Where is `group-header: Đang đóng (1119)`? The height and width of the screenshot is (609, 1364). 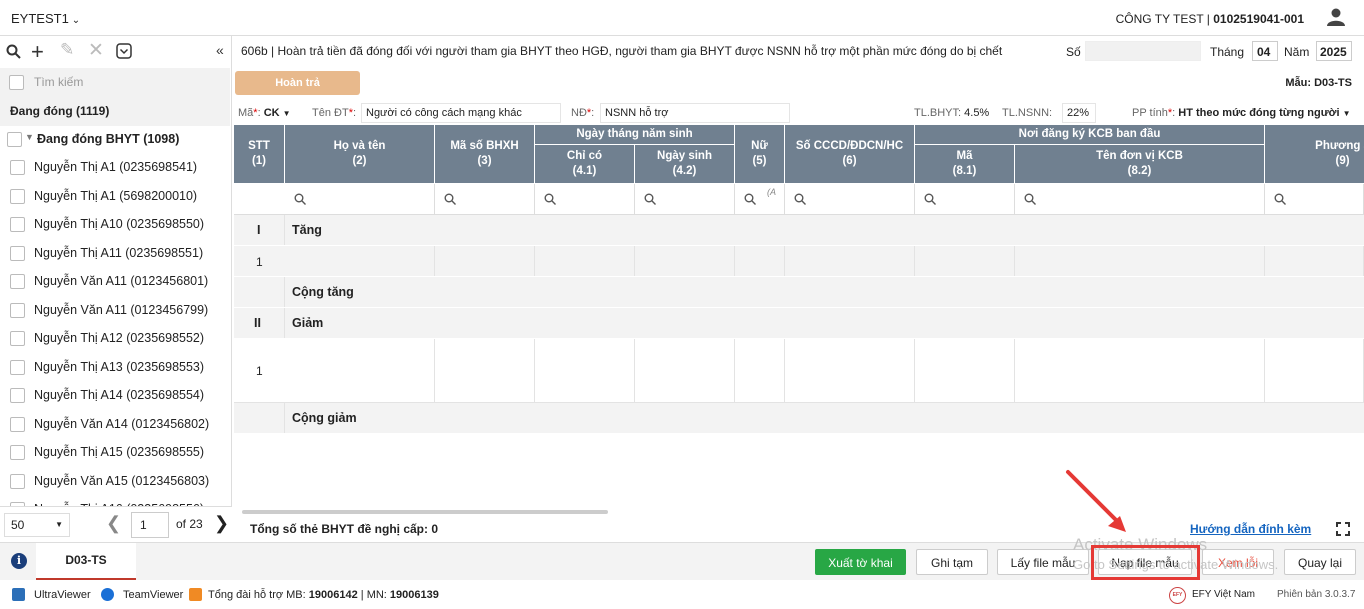
group-header: Đang đóng (1119) is located at coordinates (115, 112).